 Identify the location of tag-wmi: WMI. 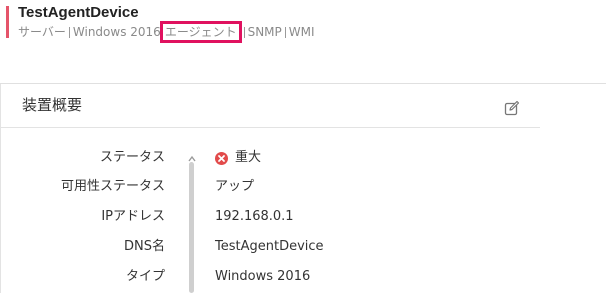
(302, 32).